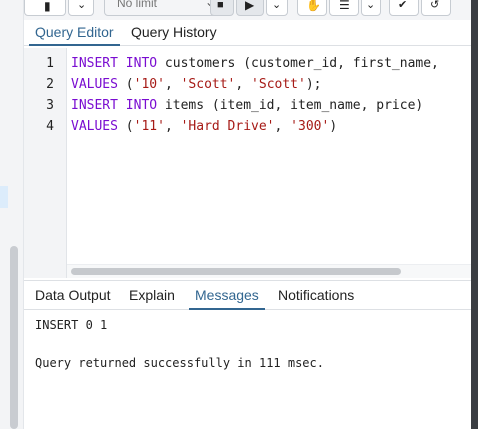  What do you see at coordinates (50, 105) in the screenshot?
I see `line-number: 3` at bounding box center [50, 105].